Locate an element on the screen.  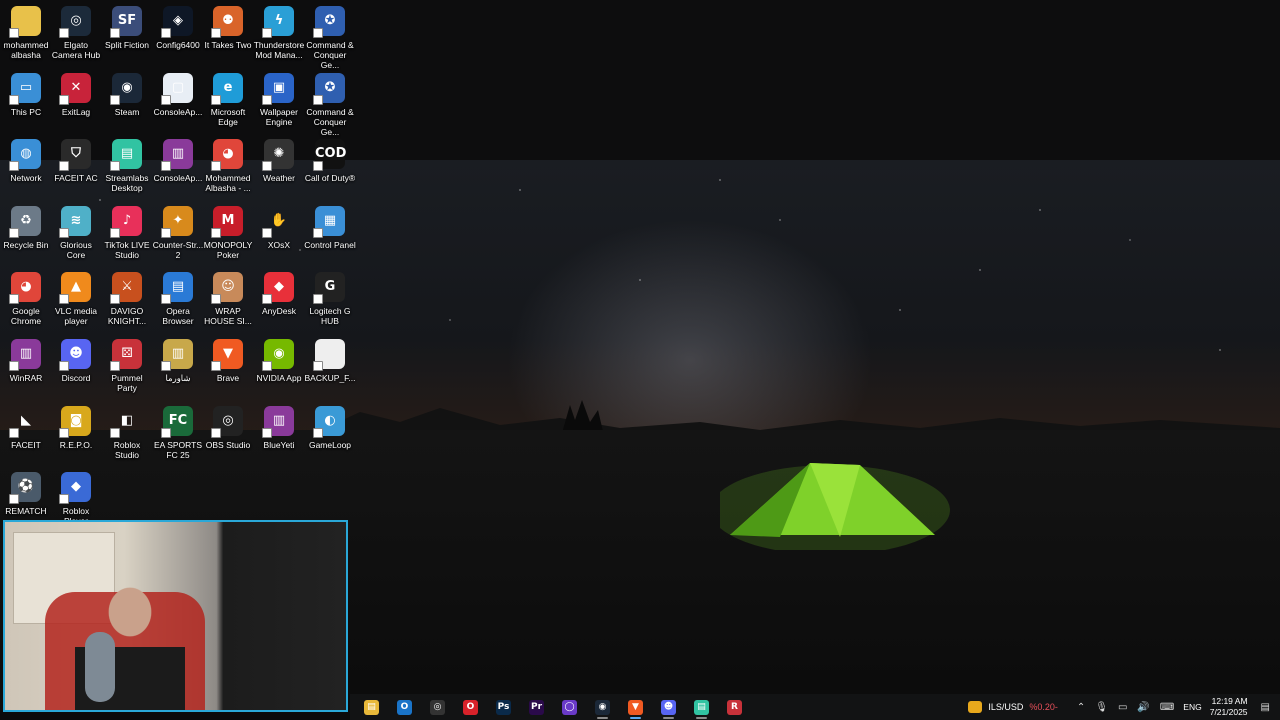
steam-icon: ◉ is located at coordinates (602, 707).